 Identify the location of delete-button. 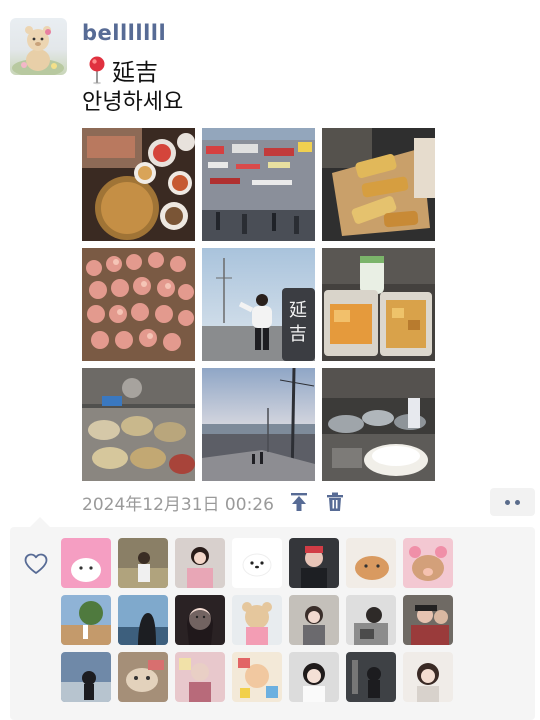
(335, 502).